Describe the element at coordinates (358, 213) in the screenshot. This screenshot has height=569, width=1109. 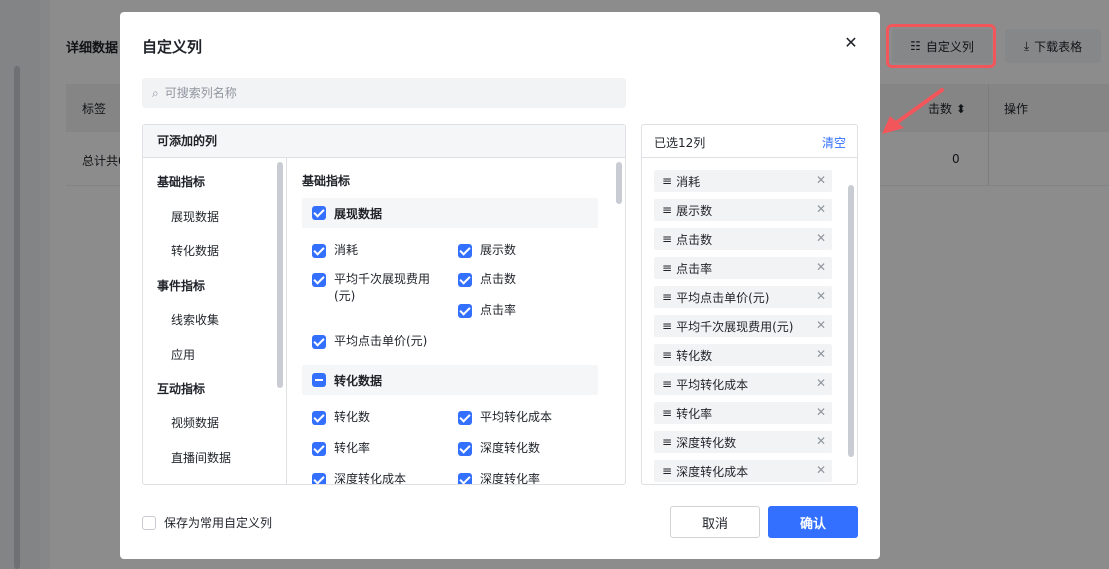
I see `group-impression-label: 展现数据` at that location.